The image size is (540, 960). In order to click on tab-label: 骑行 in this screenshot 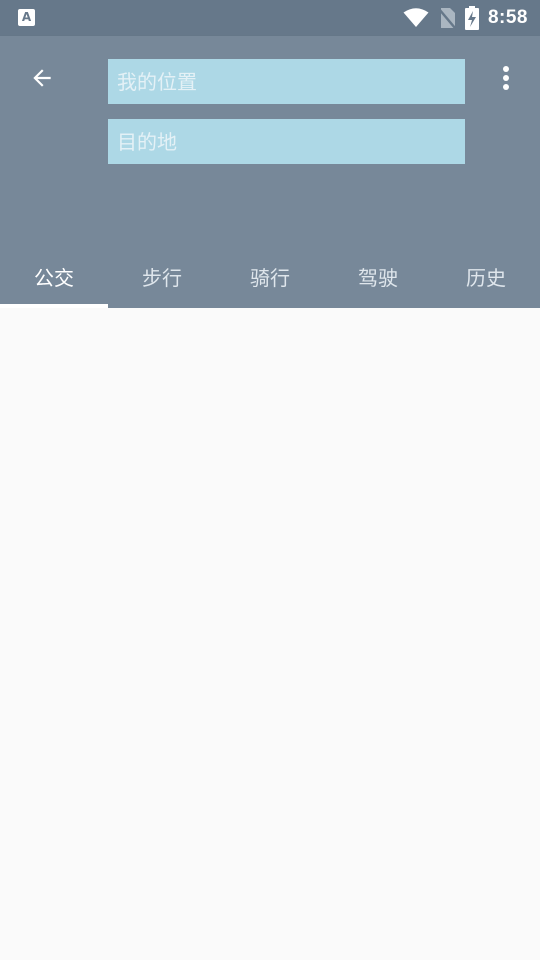, I will do `click(270, 277)`.